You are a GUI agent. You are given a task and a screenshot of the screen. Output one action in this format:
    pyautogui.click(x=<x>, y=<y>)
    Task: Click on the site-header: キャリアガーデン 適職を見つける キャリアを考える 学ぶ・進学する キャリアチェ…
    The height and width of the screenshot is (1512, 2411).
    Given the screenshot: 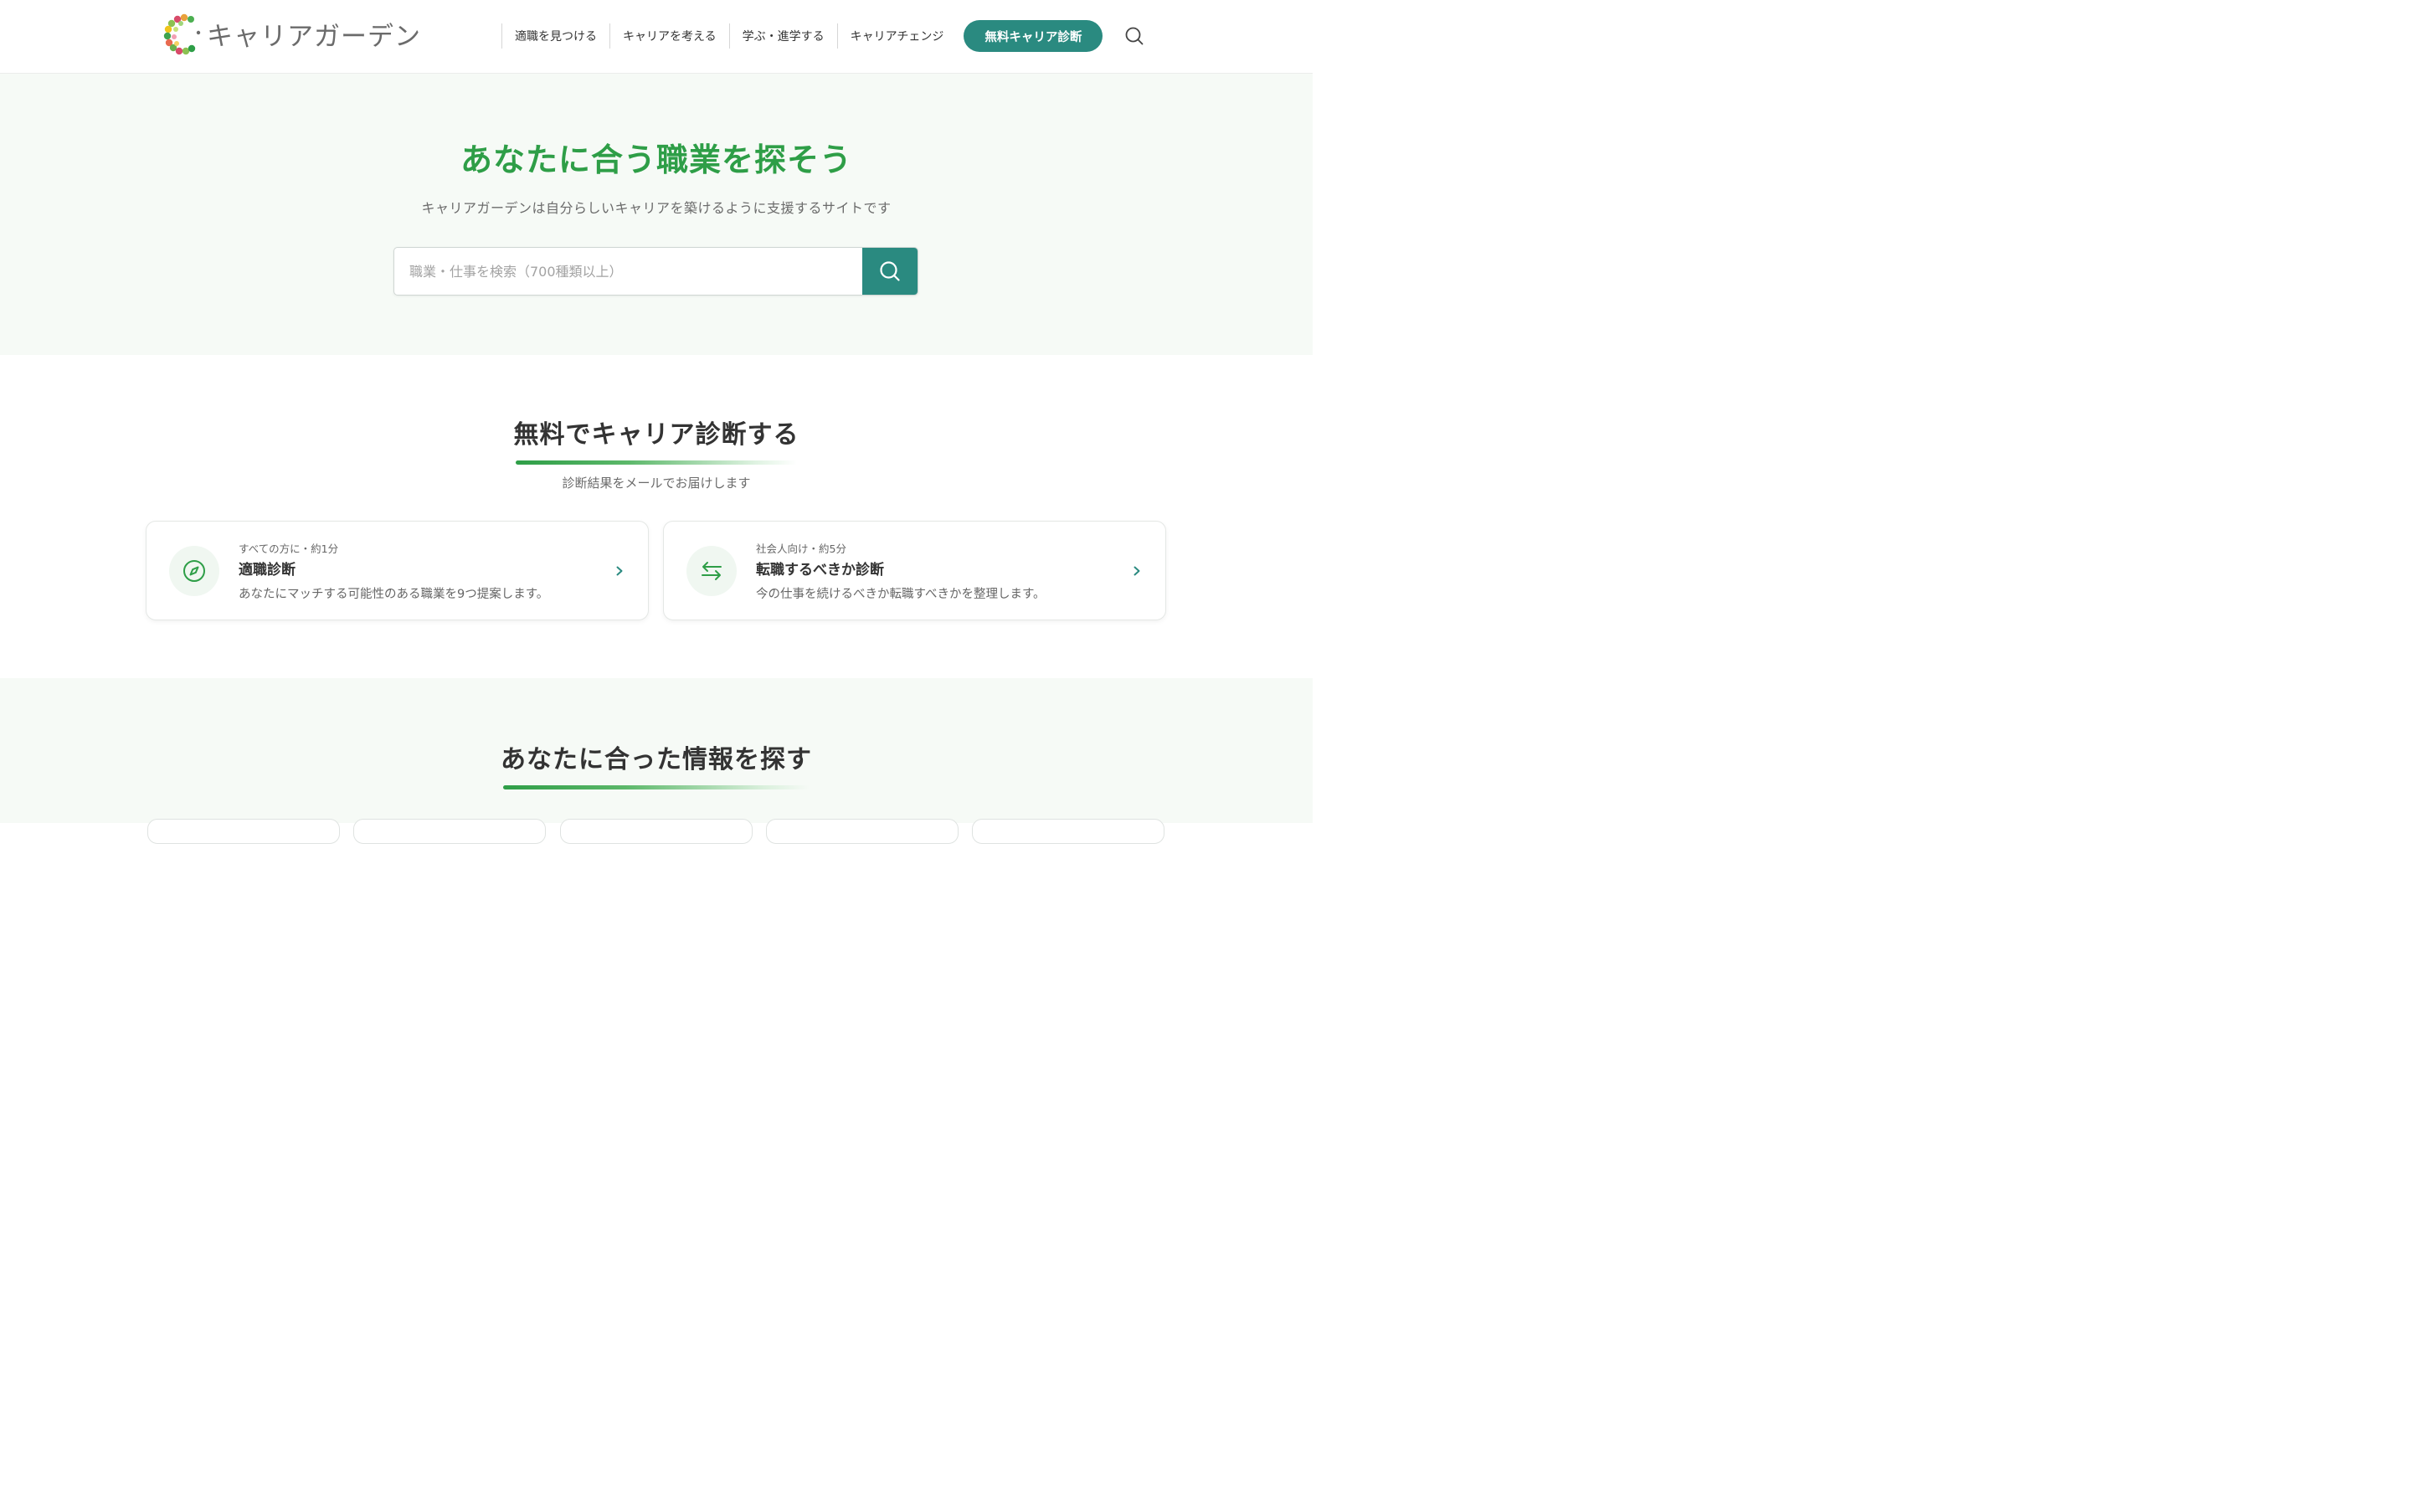 What is the action you would take?
    pyautogui.click(x=656, y=37)
    